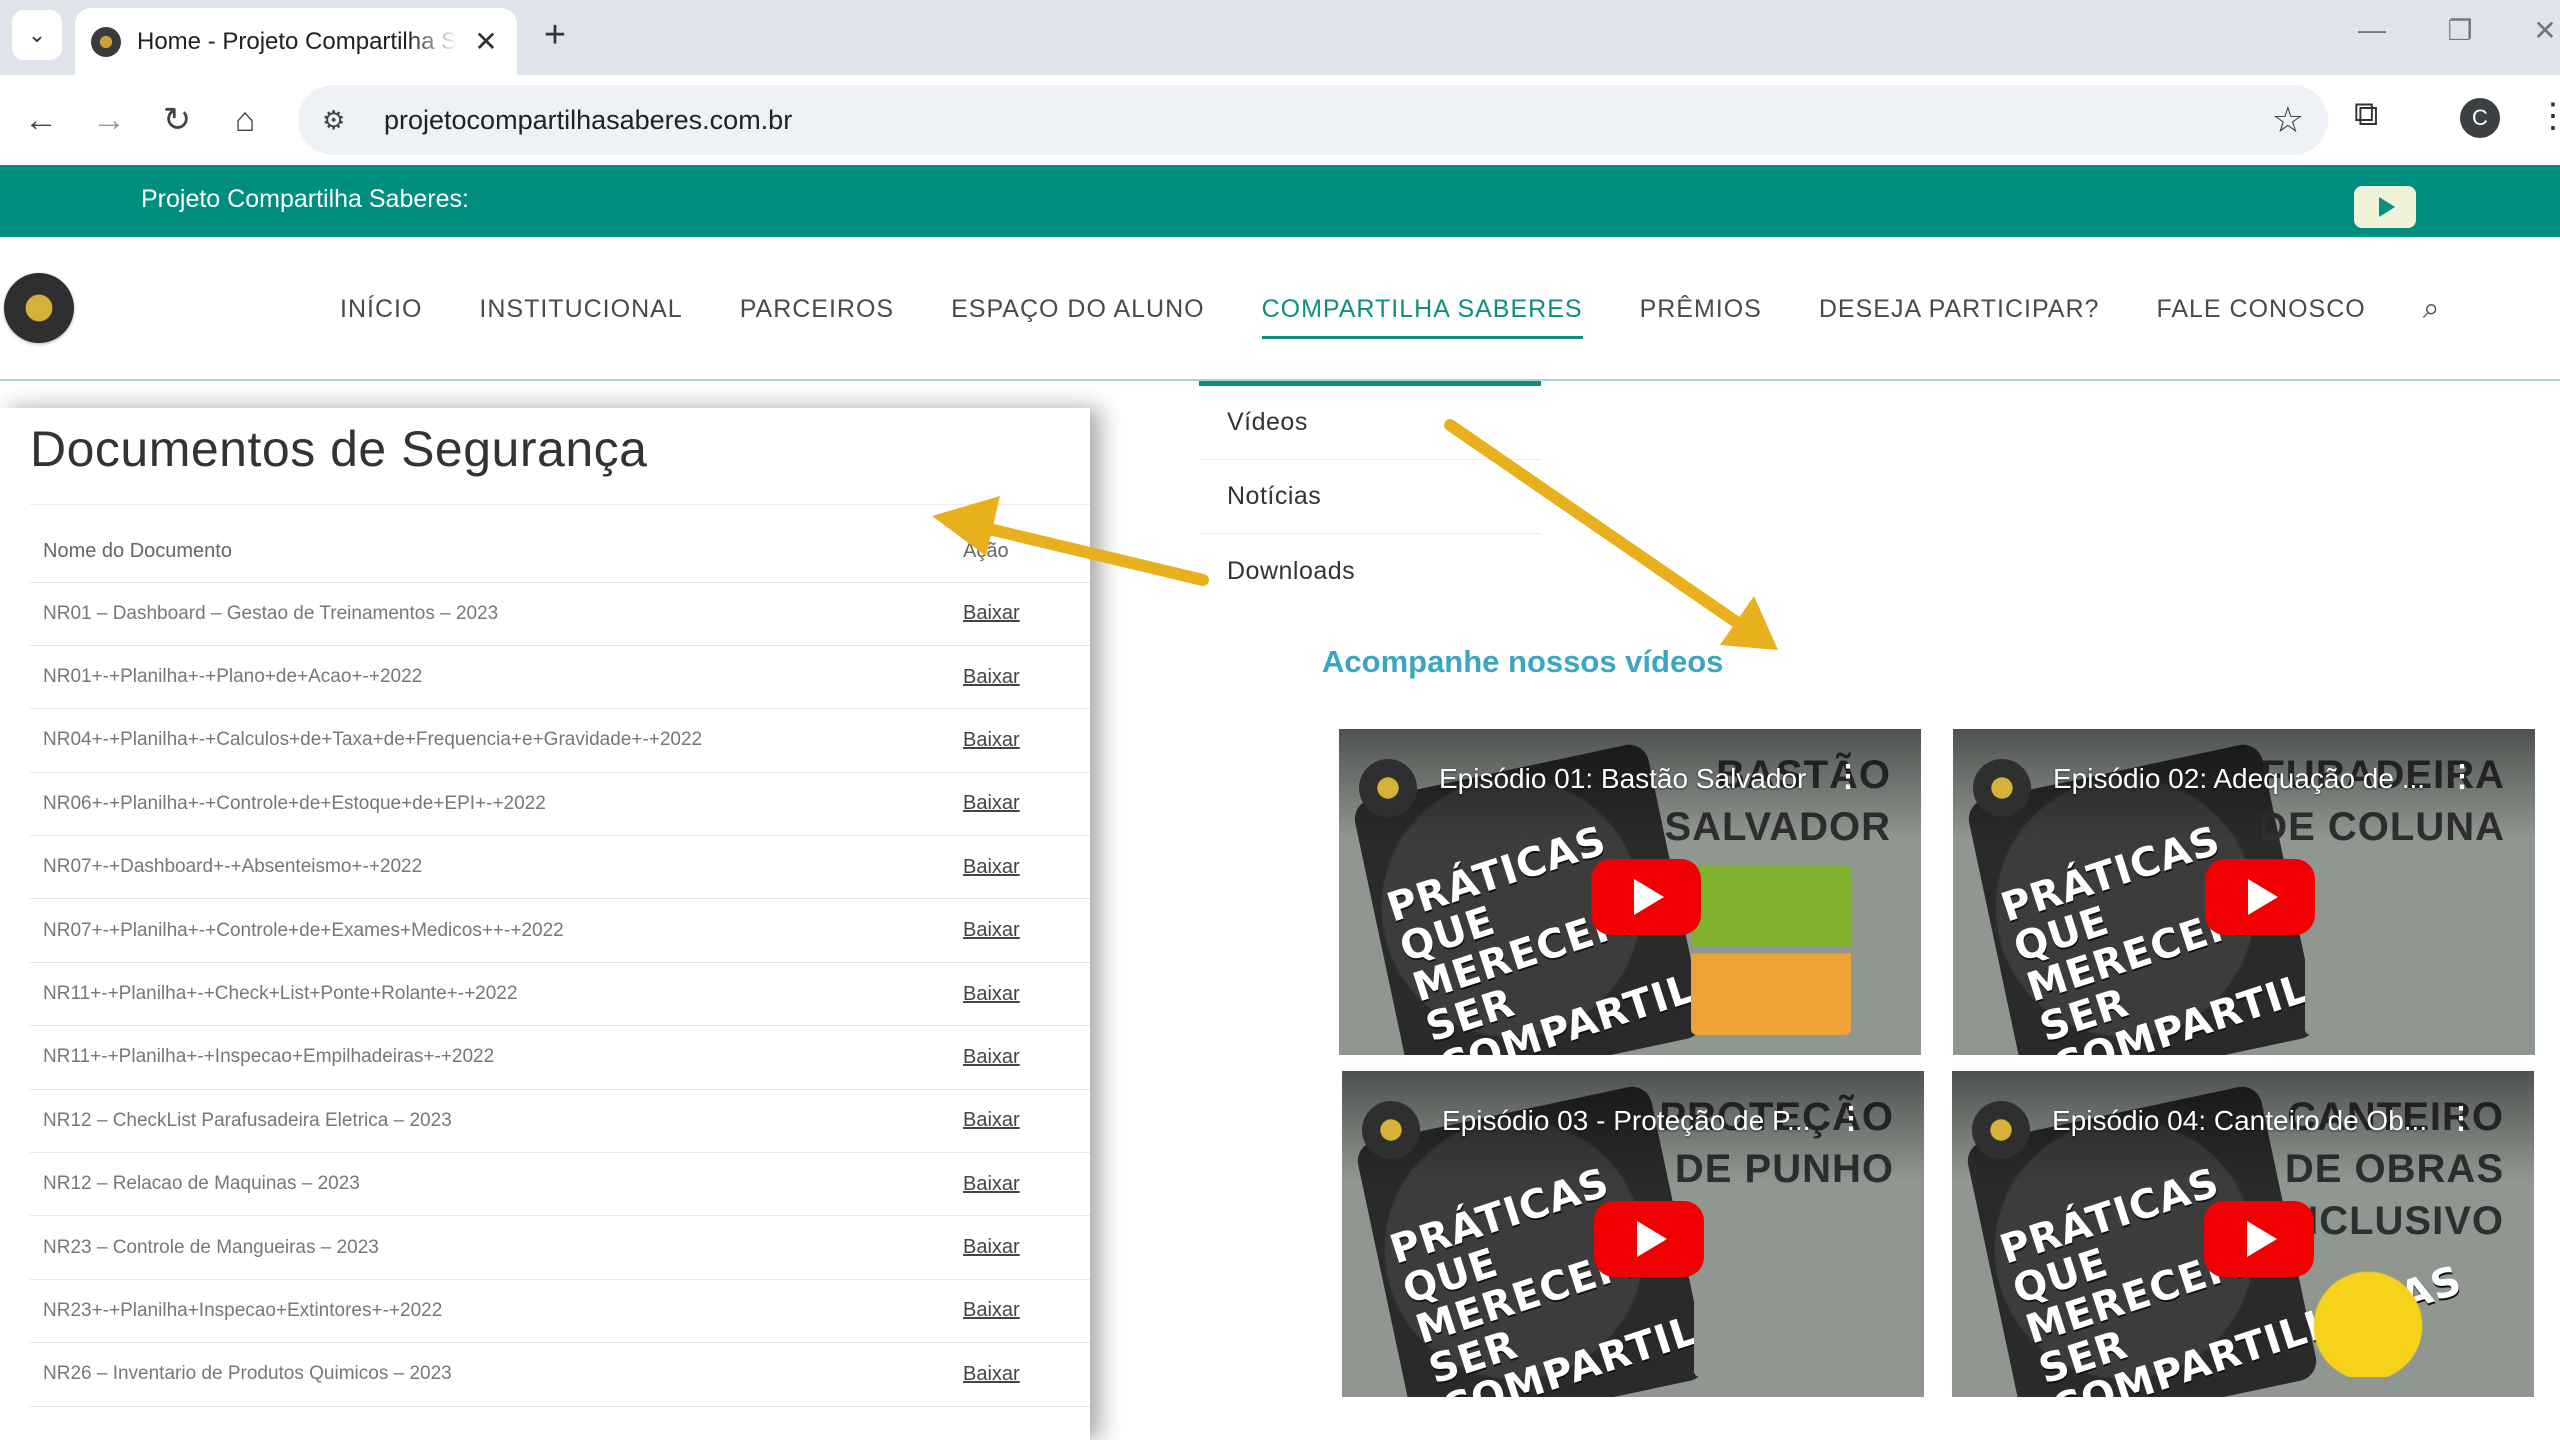  Describe the element at coordinates (2460, 30) in the screenshot. I see `restore-icon: ❐` at that location.